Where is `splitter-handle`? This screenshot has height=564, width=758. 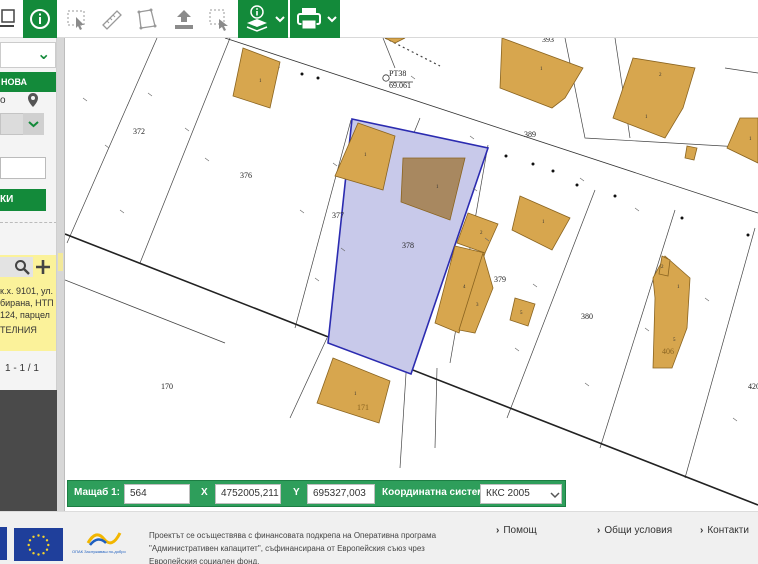 splitter-handle is located at coordinates (60, 262).